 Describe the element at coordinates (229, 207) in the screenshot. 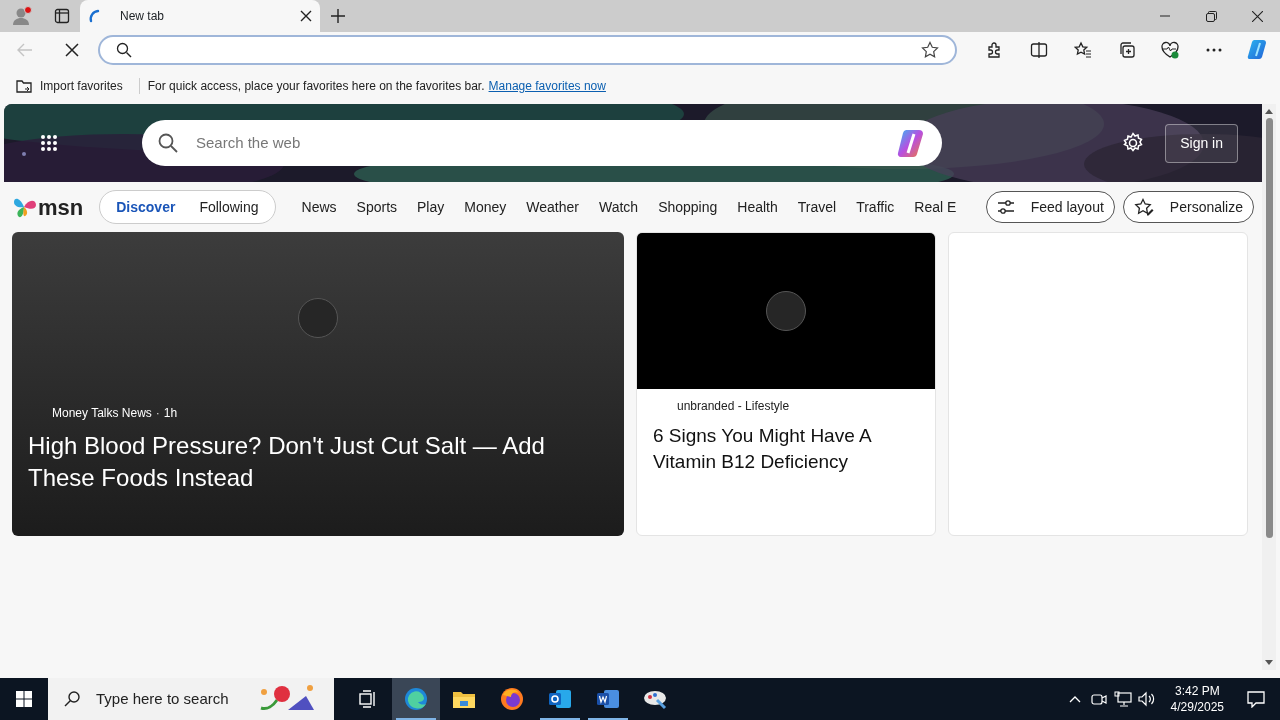

I see `feed-tab: Following` at that location.